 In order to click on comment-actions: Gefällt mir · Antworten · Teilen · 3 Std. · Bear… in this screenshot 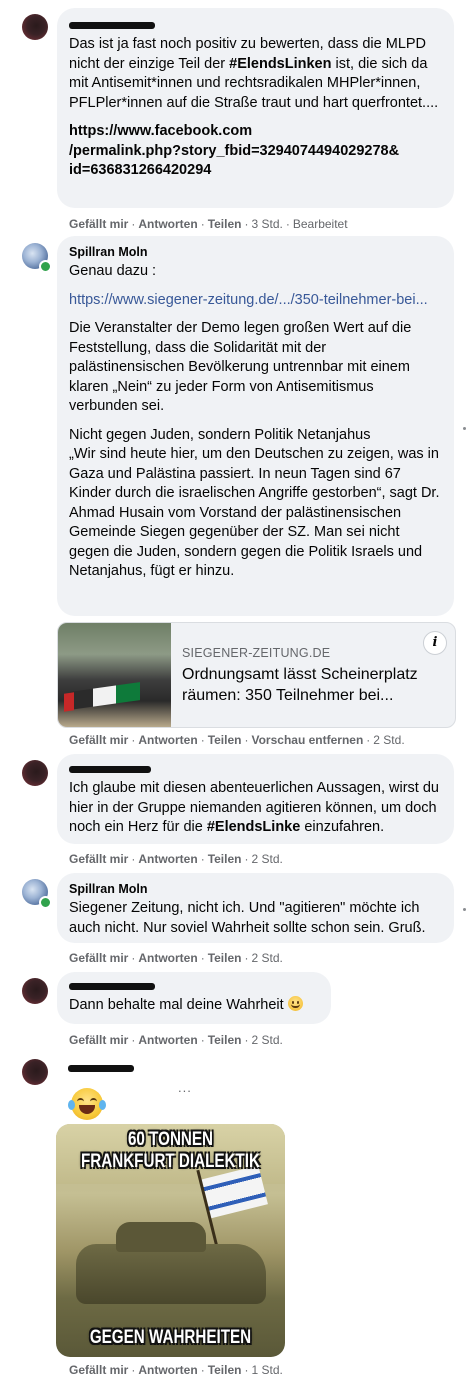, I will do `click(208, 224)`.